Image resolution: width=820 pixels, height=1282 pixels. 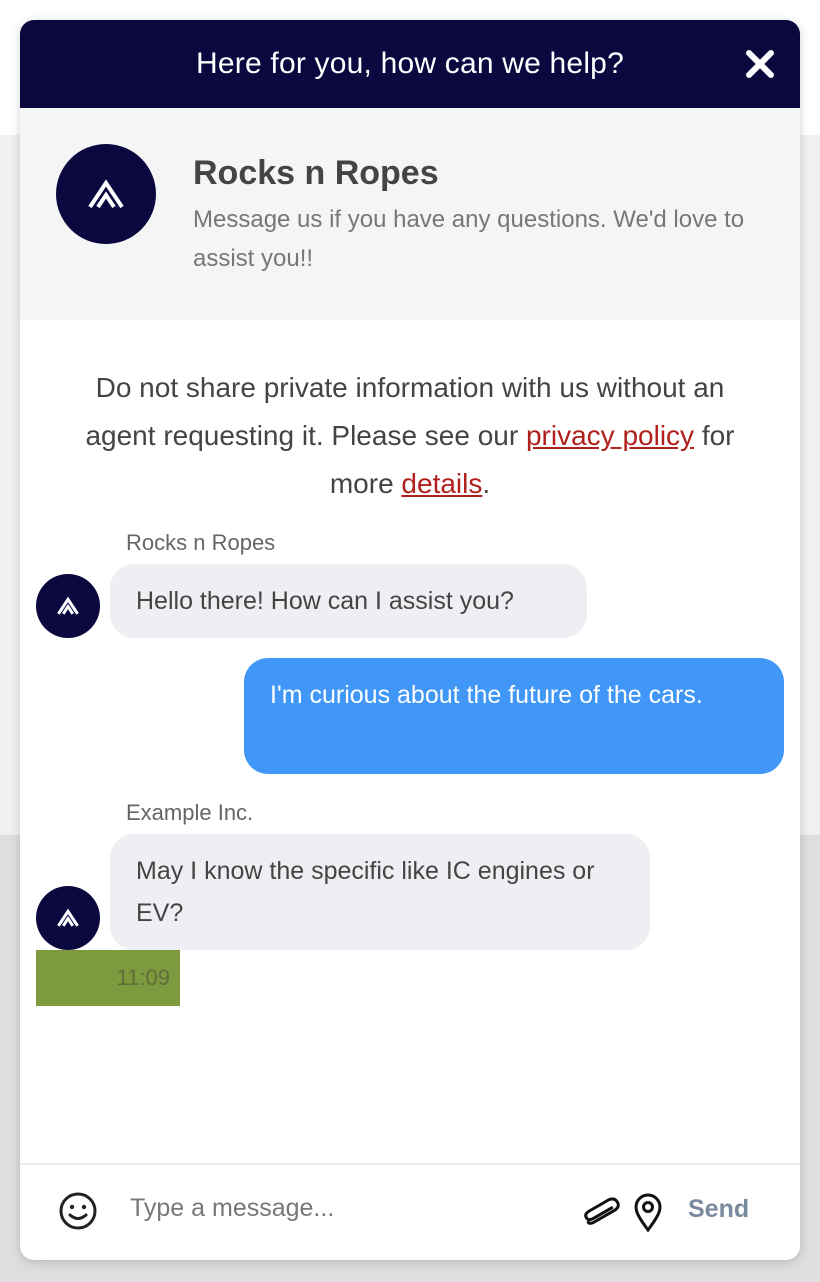 I want to click on paperclip-icon, so click(x=602, y=1211).